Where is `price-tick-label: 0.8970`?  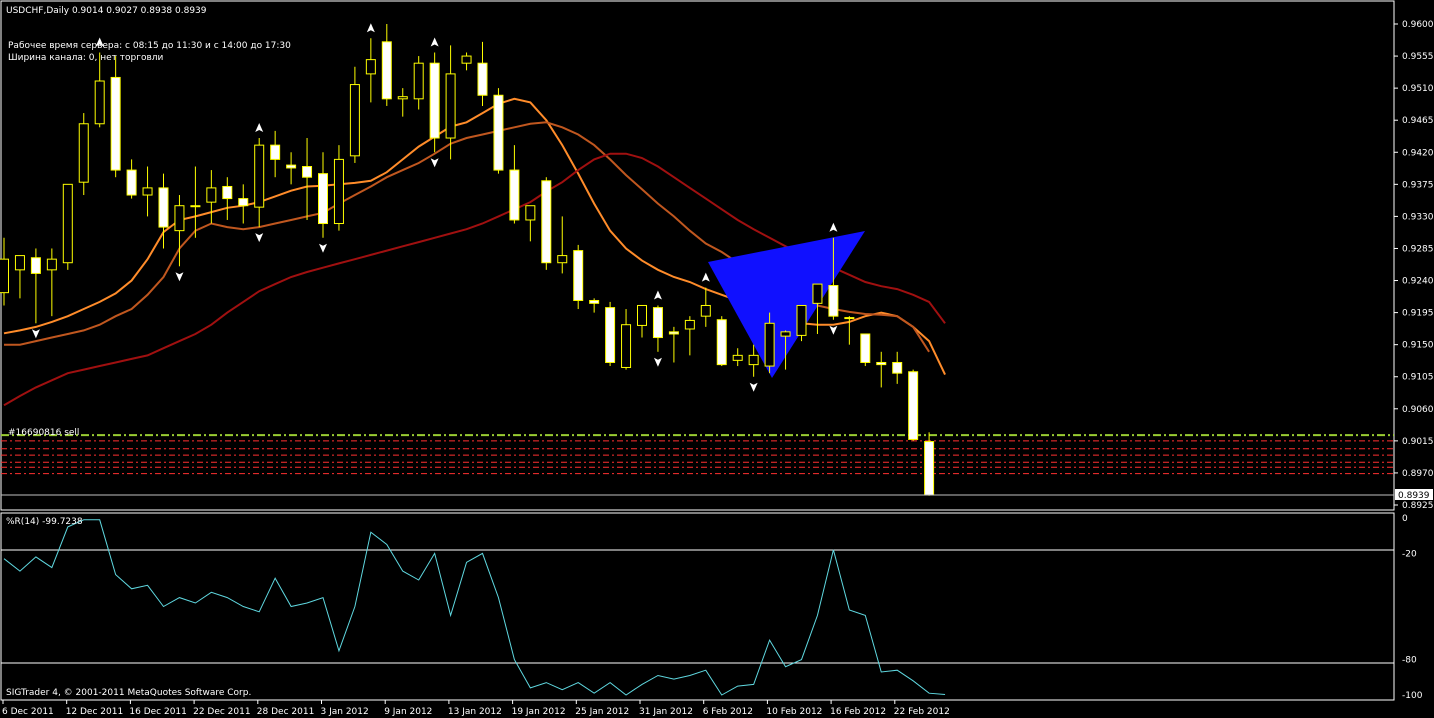 price-tick-label: 0.8970 is located at coordinates (1418, 474).